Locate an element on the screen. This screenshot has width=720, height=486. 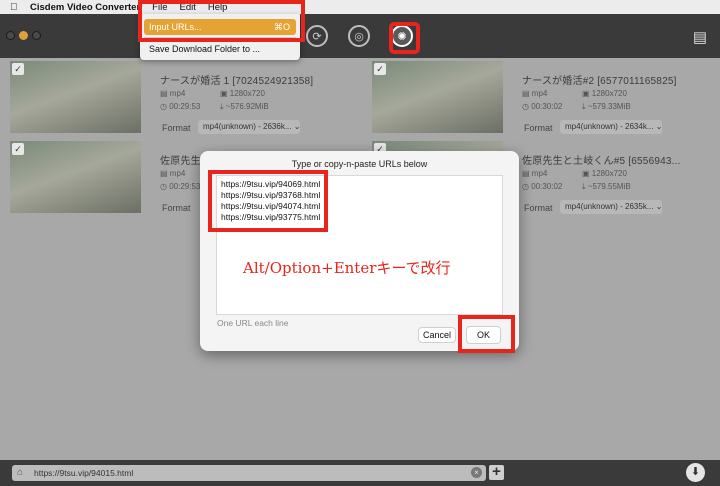
highlight-box-ok is located at coordinates (486, 334).